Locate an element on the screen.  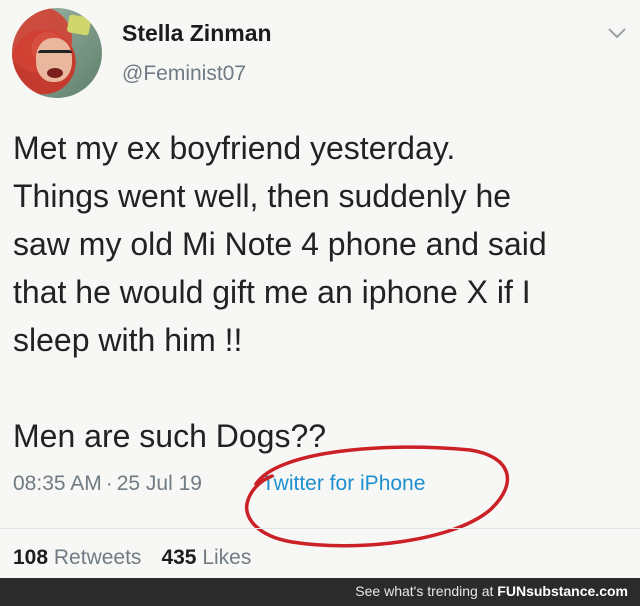
retweets-stat: 108 Retweets is located at coordinates (77, 557).